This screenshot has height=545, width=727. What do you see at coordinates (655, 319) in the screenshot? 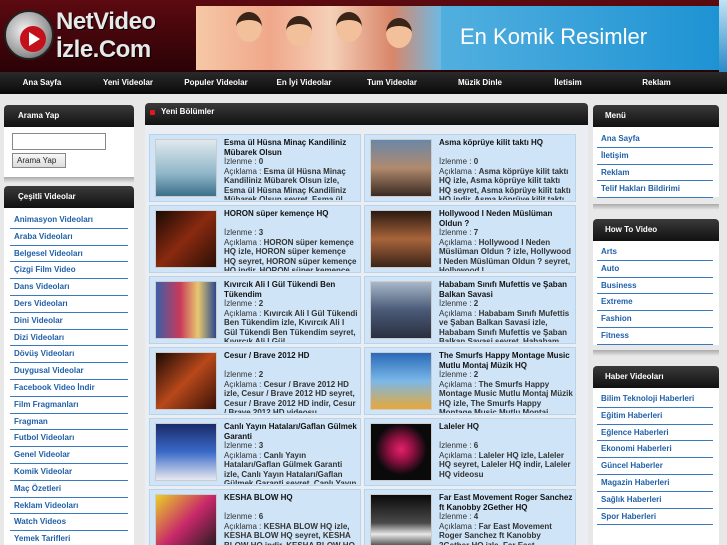
I see `howto-fashion: Fashion` at bounding box center [655, 319].